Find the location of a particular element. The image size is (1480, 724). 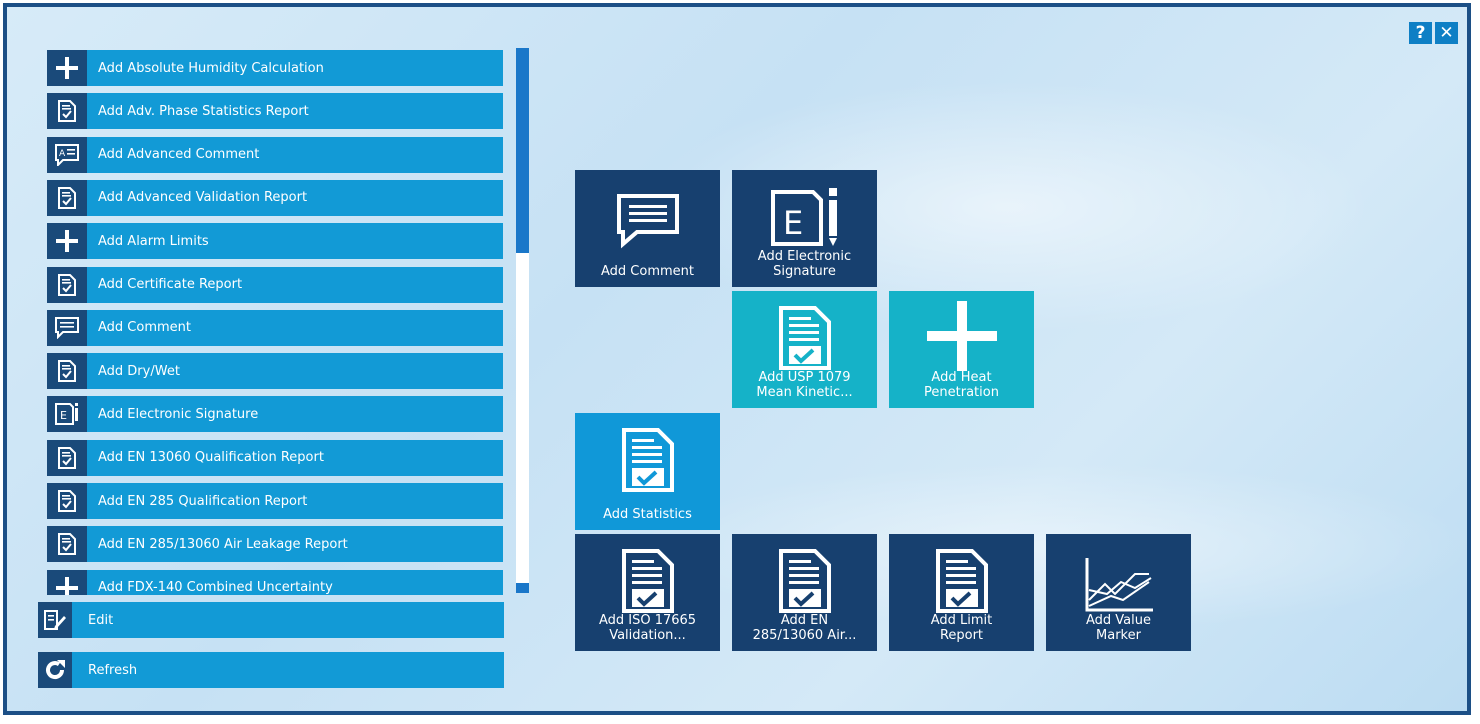

tile-add-limit-report: Add Limit Report is located at coordinates (961, 592).